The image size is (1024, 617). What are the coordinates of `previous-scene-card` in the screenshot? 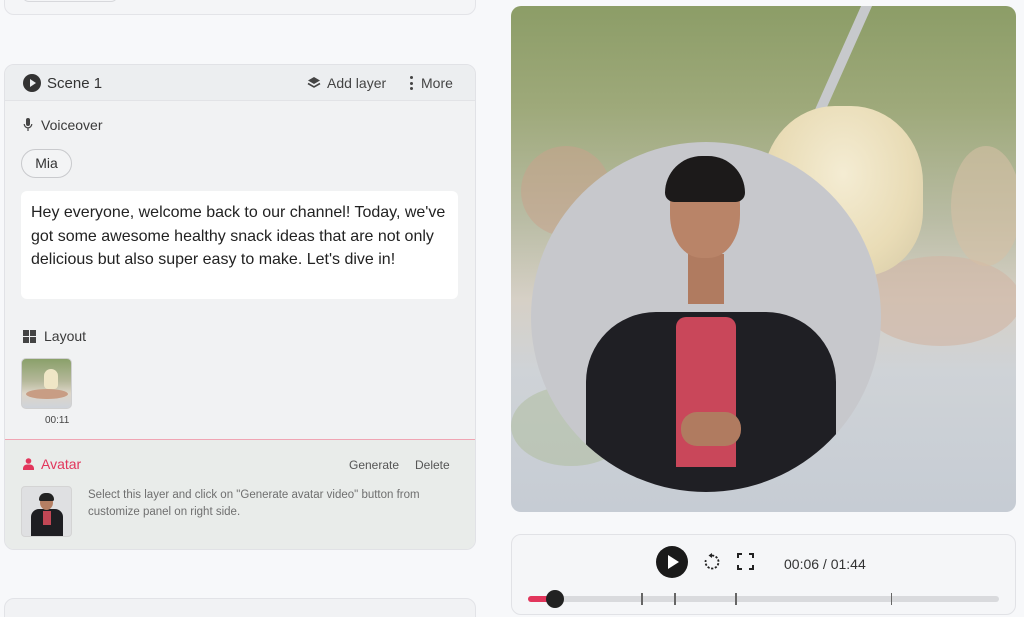 It's located at (240, 7).